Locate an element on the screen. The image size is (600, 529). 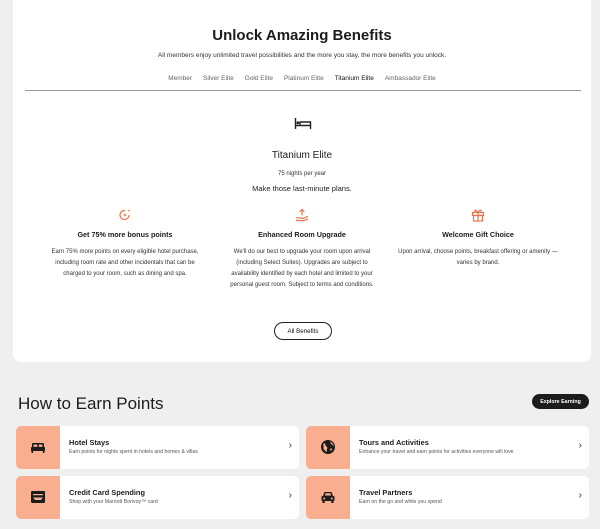
globe-icon is located at coordinates (328, 447).